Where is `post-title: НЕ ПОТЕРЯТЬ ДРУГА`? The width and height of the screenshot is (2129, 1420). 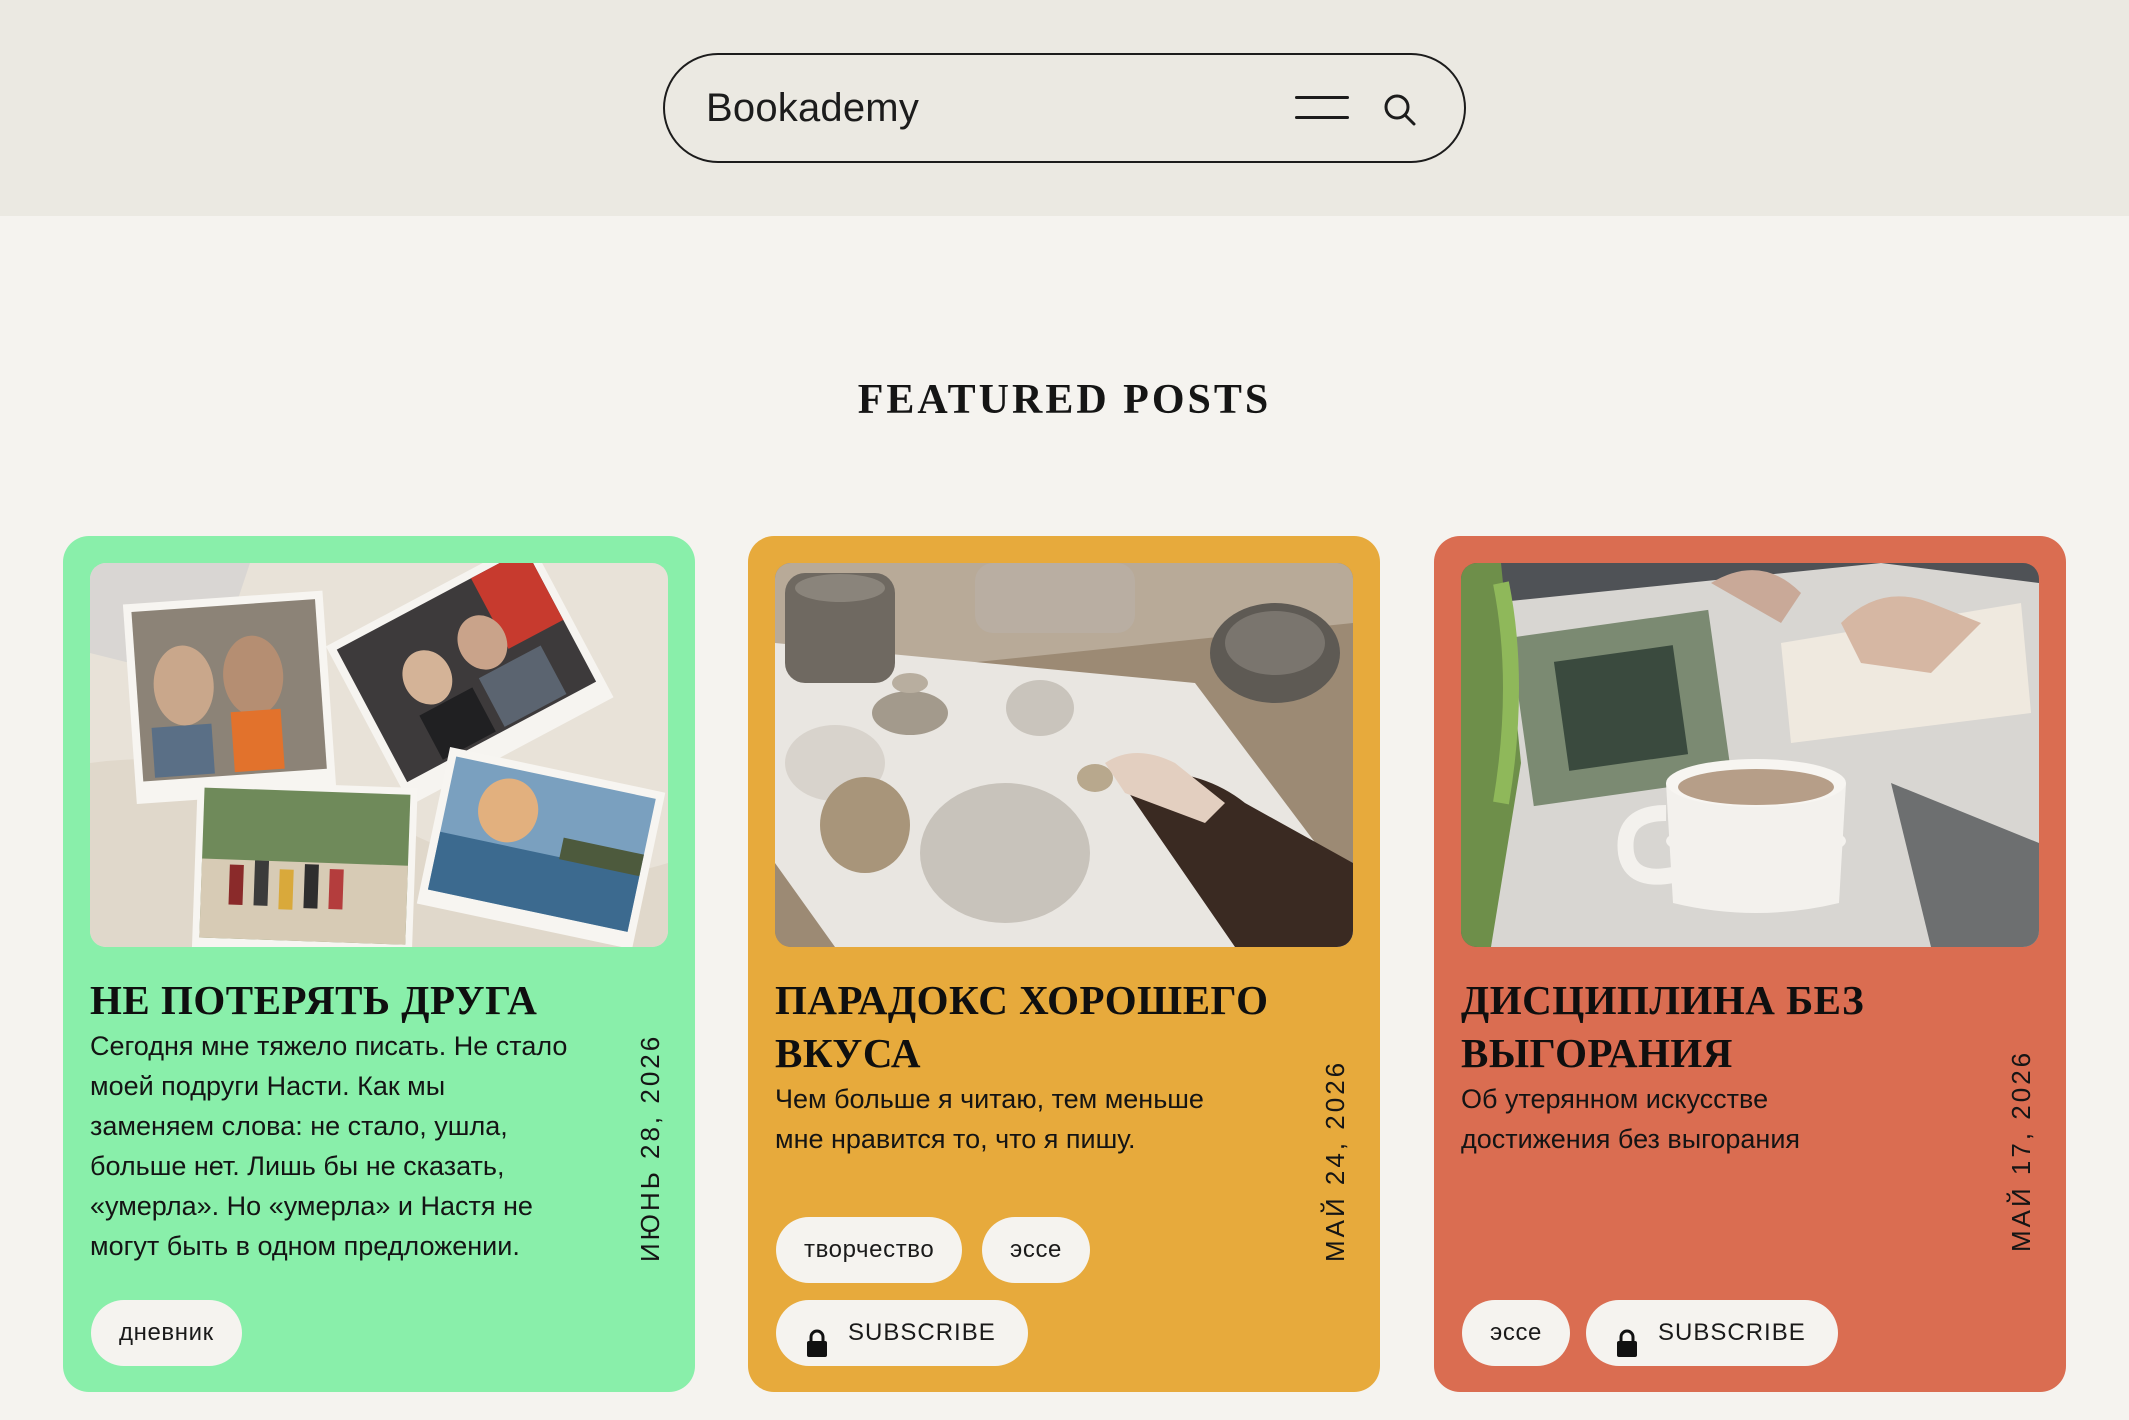
post-title: НЕ ПОТЕРЯТЬ ДРУГА is located at coordinates (340, 1000).